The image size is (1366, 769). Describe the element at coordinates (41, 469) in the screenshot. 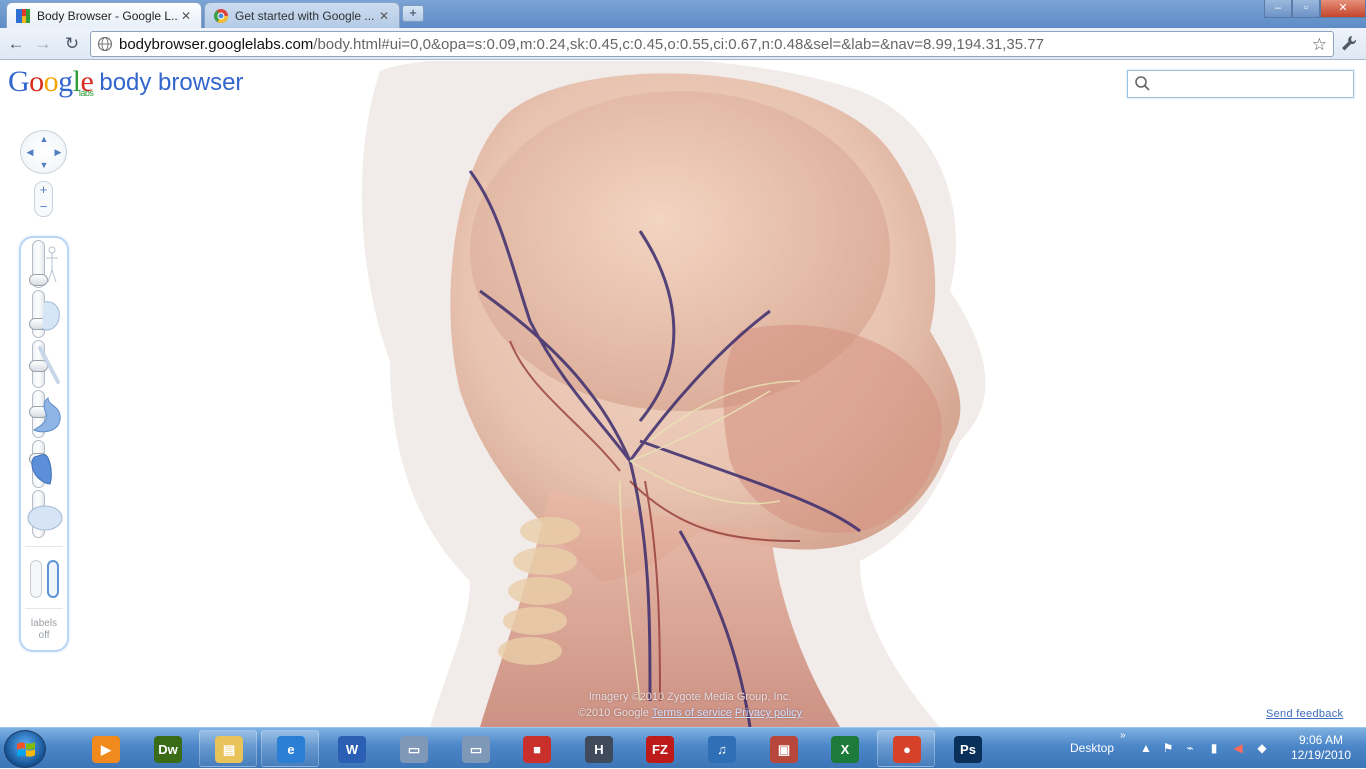

I see `heart-icon` at that location.